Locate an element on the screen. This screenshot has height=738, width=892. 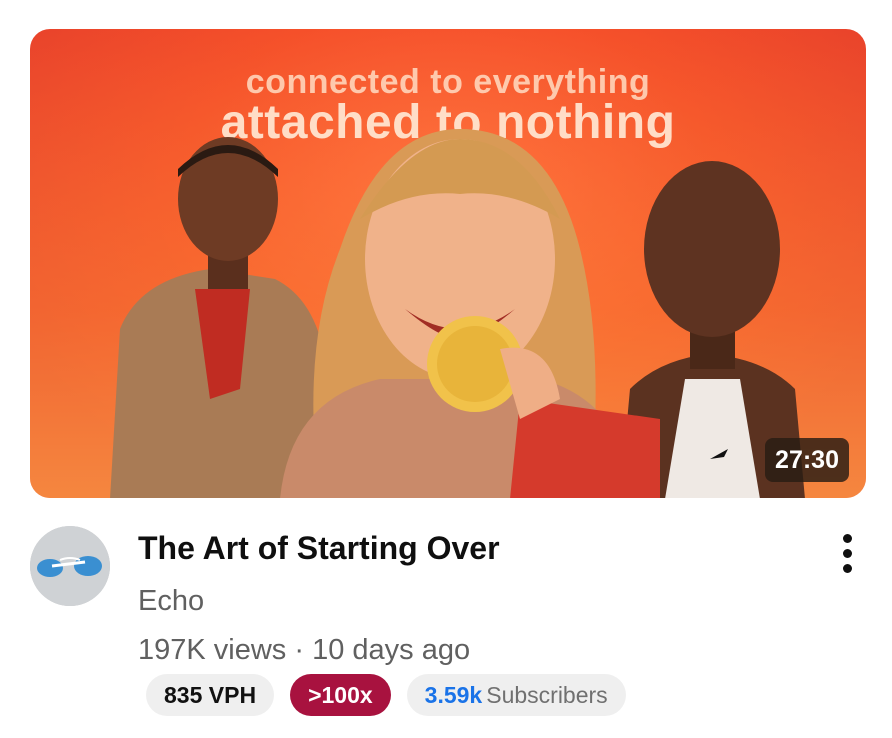
more-vert-icon is located at coordinates (848, 554).